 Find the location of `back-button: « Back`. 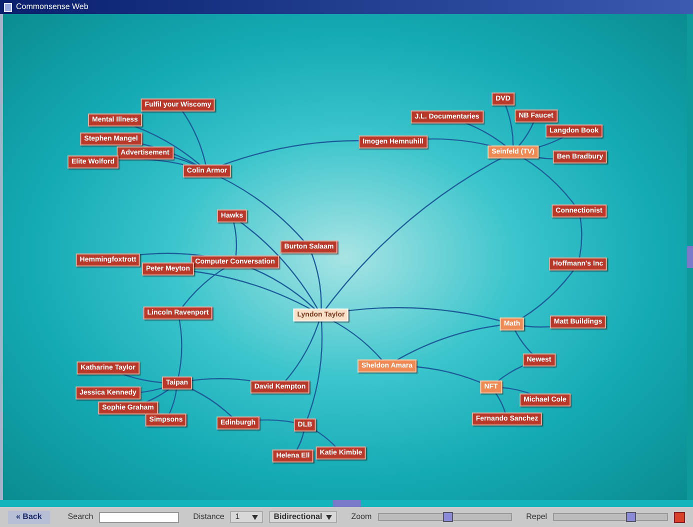

back-button: « Back is located at coordinates (29, 517).